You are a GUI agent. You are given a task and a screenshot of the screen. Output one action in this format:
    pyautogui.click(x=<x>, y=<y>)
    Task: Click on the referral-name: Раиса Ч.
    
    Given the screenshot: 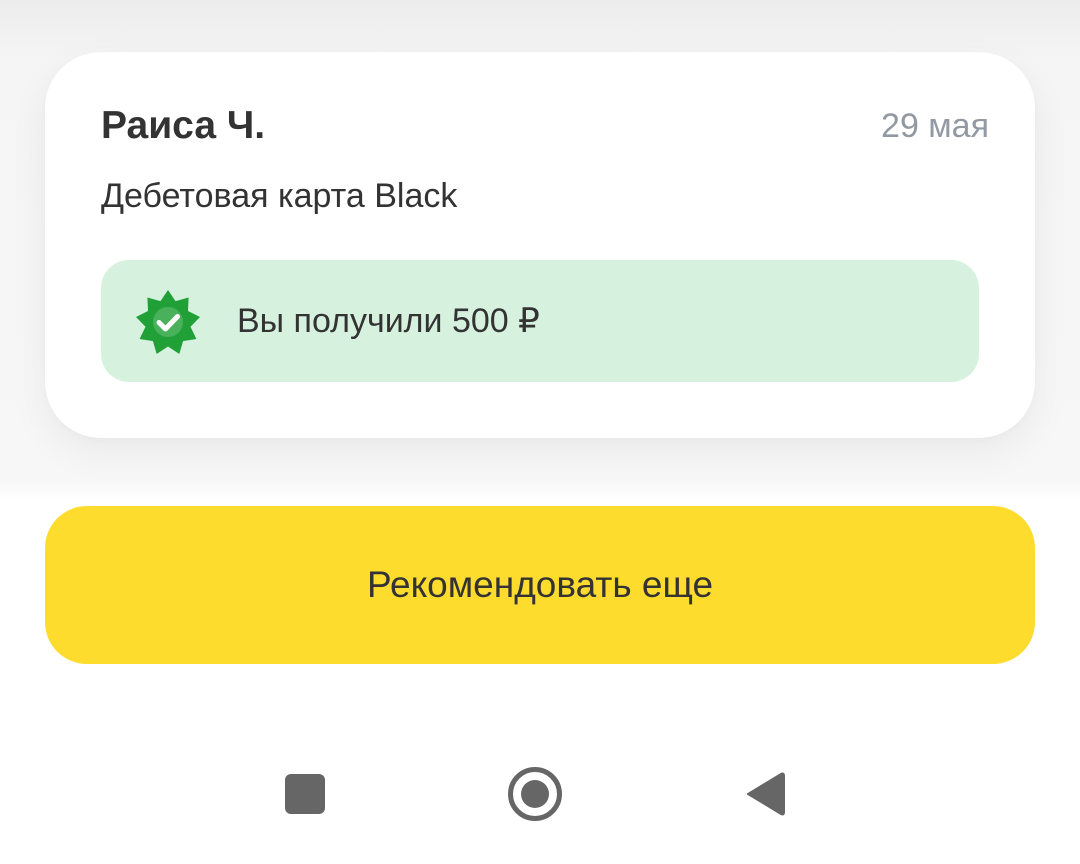 What is the action you would take?
    pyautogui.click(x=183, y=125)
    